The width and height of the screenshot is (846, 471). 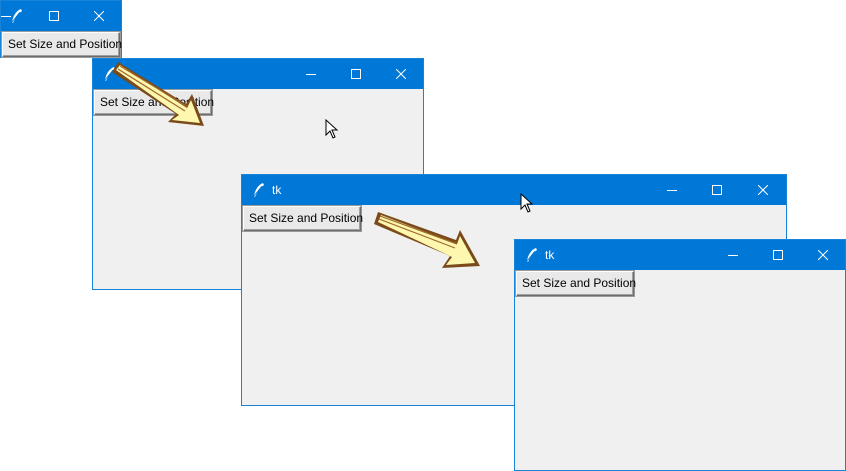 I want to click on title-bar, so click(x=61, y=16).